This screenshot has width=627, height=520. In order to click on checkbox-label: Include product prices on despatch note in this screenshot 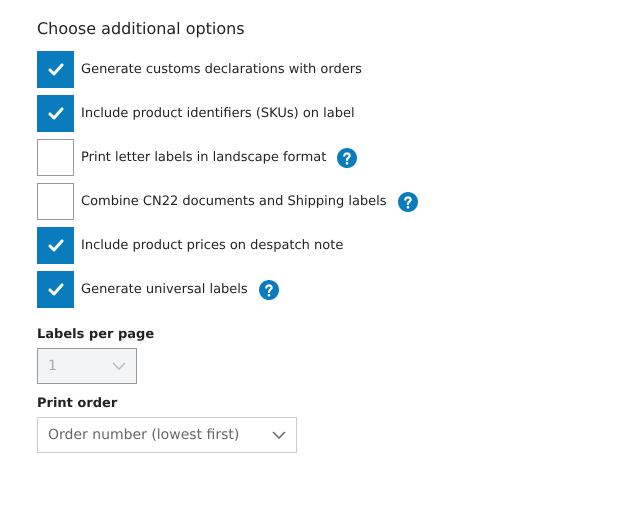, I will do `click(212, 245)`.